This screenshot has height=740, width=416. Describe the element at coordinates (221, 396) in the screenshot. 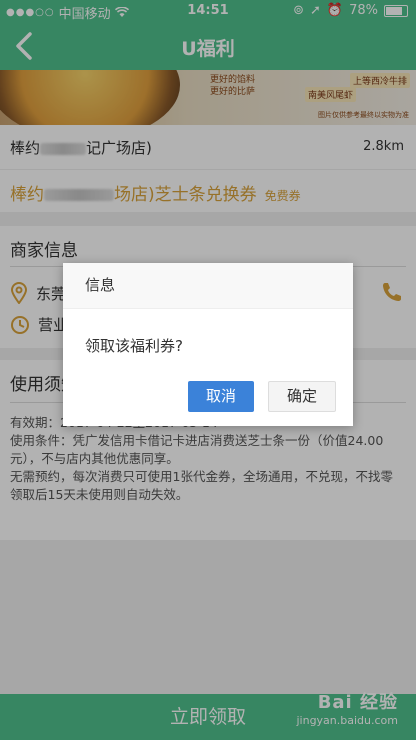

I see `cancel-button: 取消` at that location.